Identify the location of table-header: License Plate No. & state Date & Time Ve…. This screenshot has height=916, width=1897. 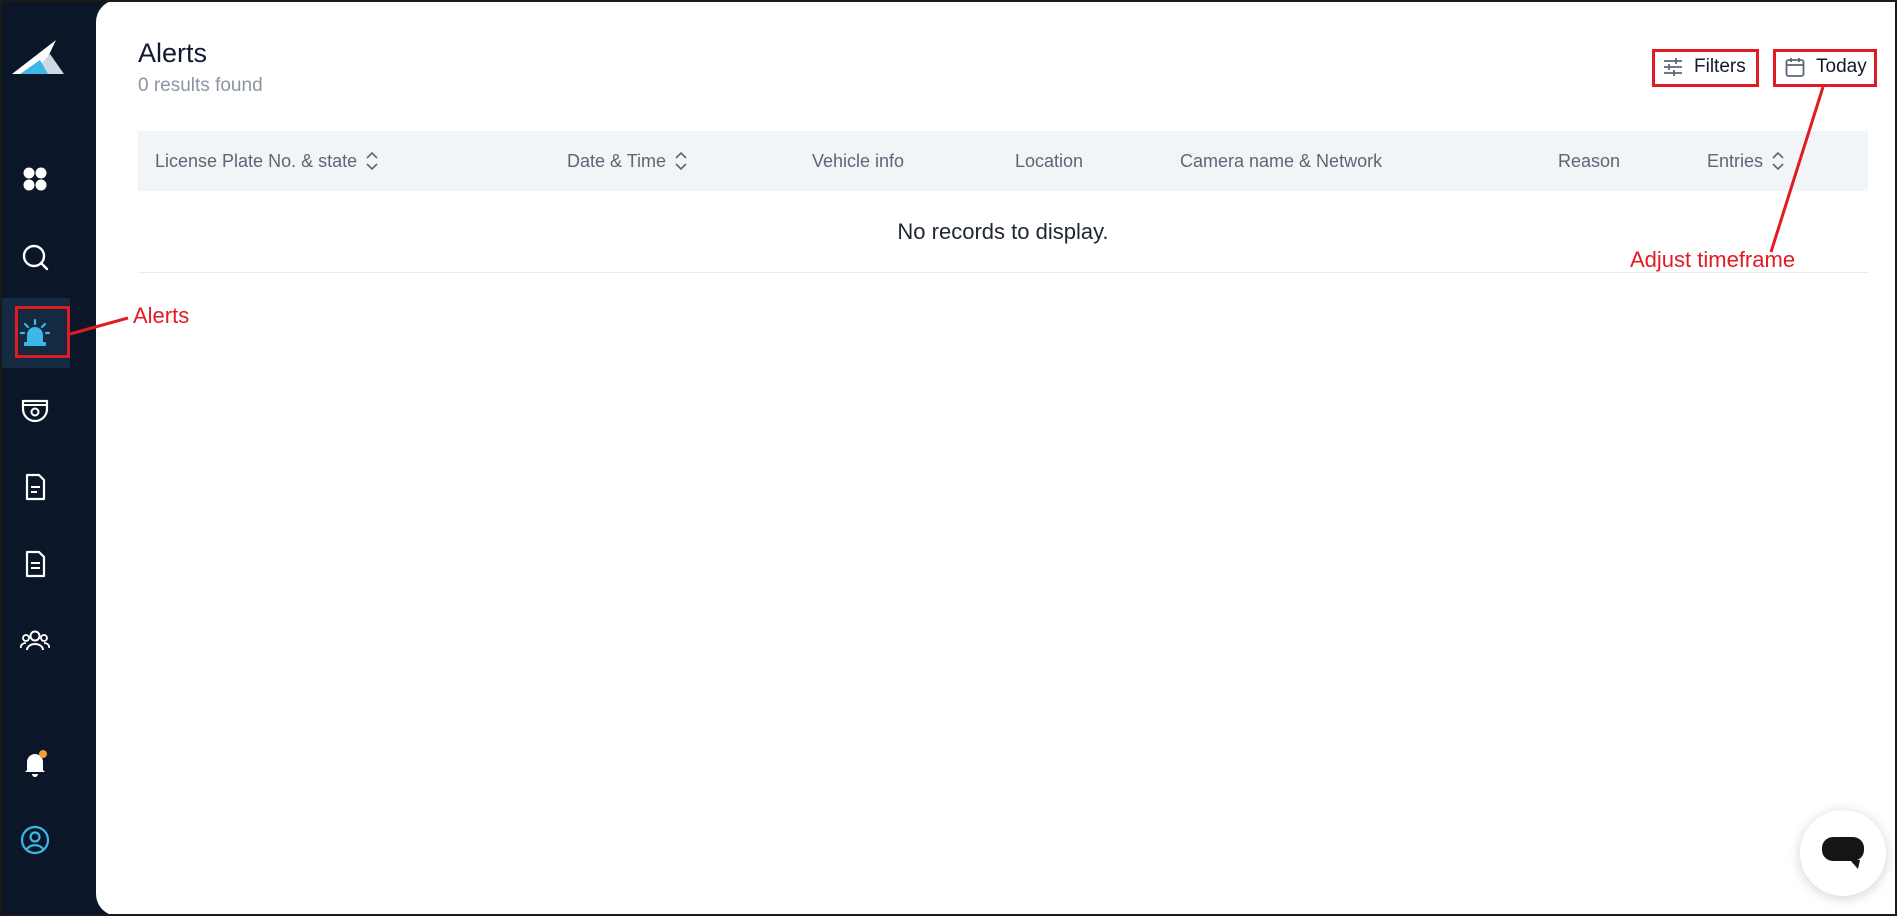
(1003, 161).